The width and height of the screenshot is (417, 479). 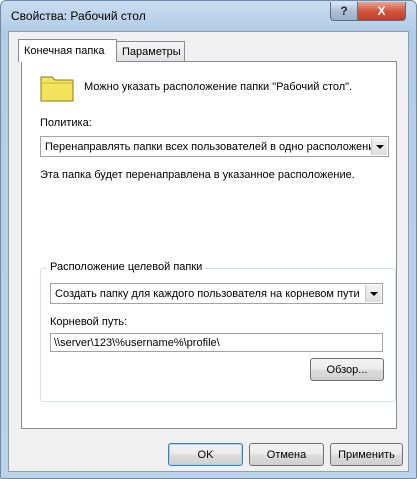 I want to click on help-button: ?, so click(x=344, y=11).